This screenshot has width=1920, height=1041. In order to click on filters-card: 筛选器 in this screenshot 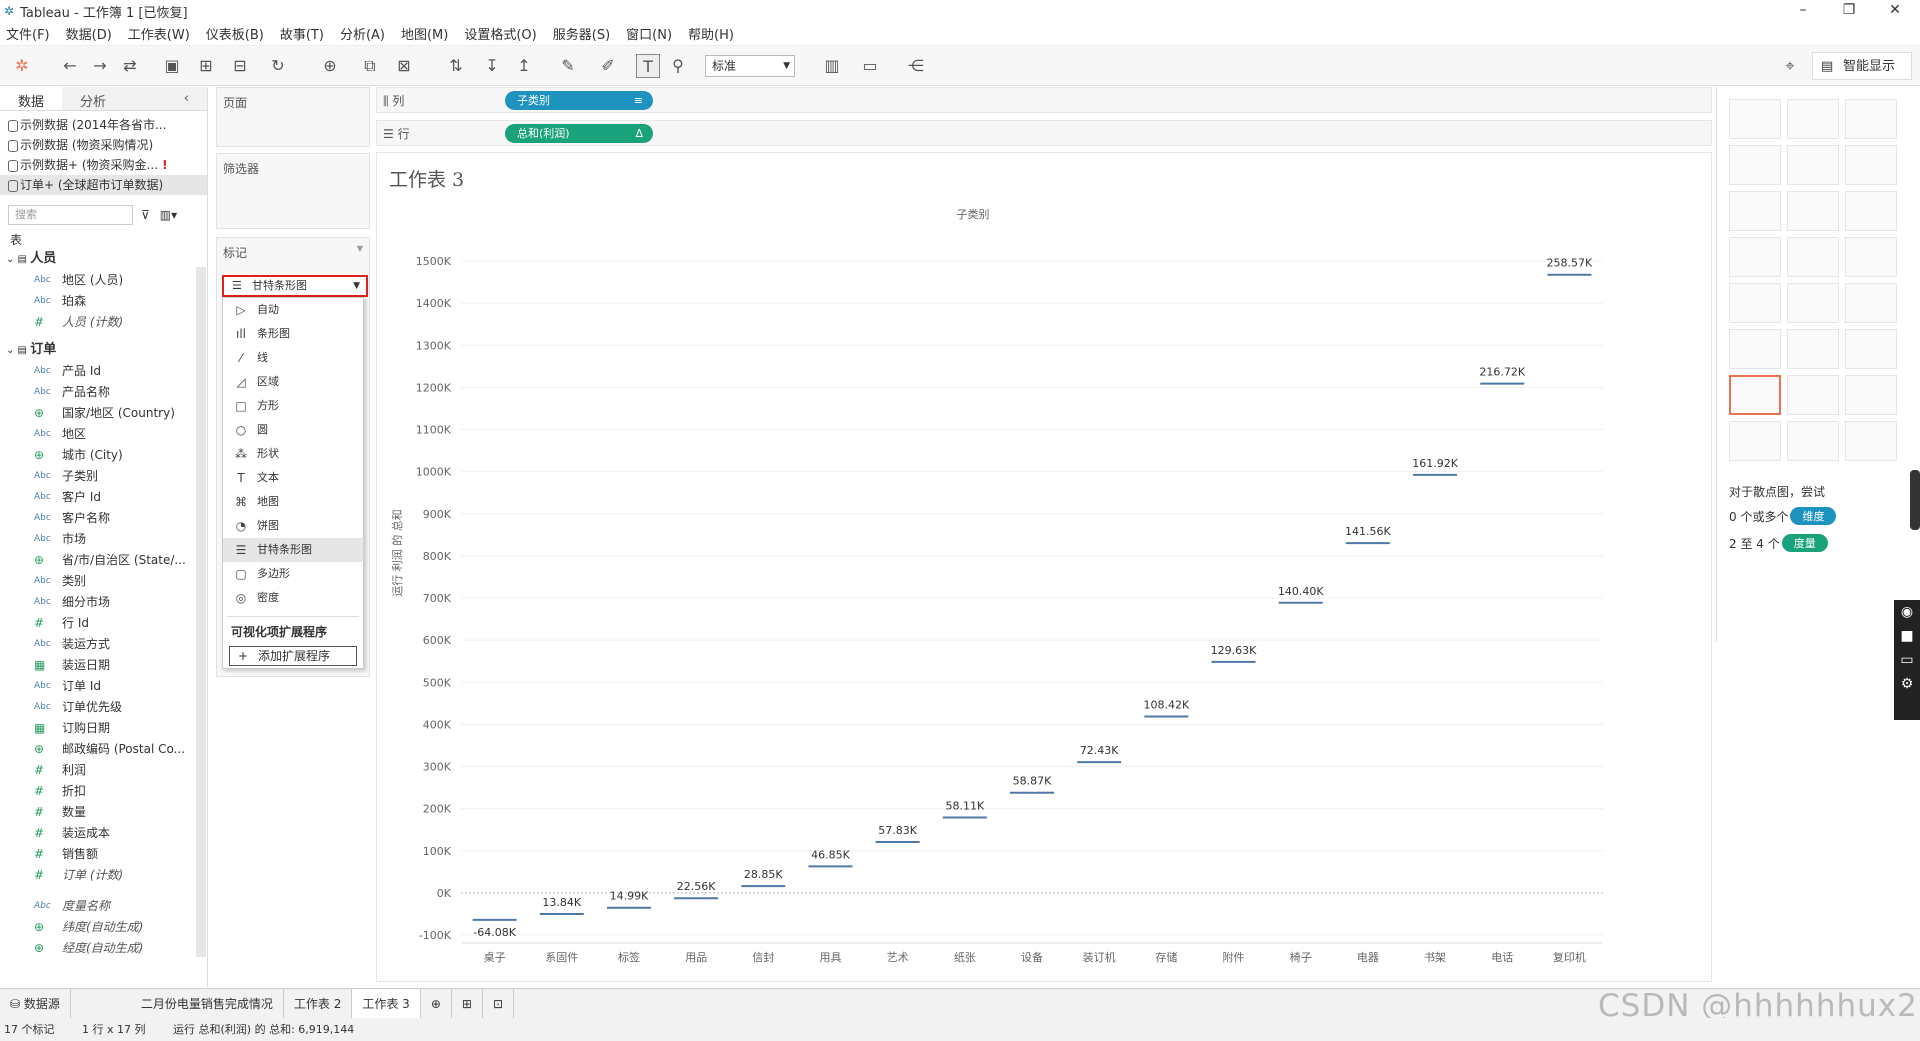, I will do `click(293, 191)`.